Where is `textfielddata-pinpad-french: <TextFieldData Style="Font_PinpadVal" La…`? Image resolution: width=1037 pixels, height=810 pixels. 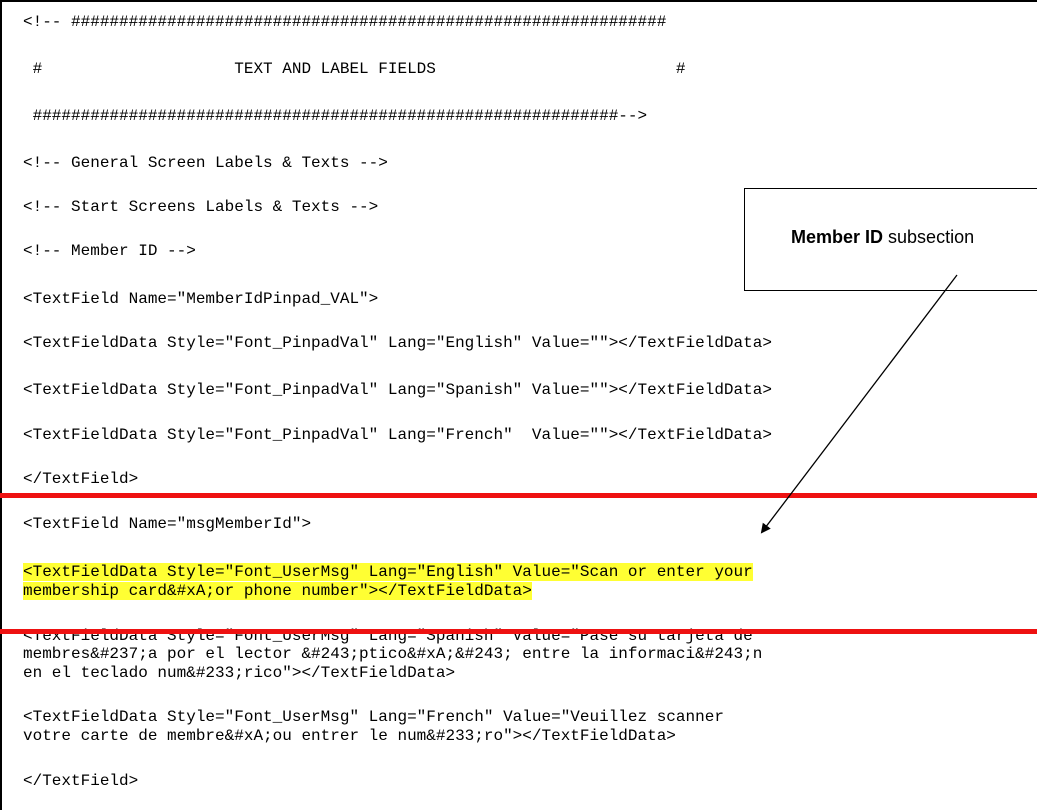 textfielddata-pinpad-french: <TextFieldData Style="Font_PinpadVal" La… is located at coordinates (397, 435).